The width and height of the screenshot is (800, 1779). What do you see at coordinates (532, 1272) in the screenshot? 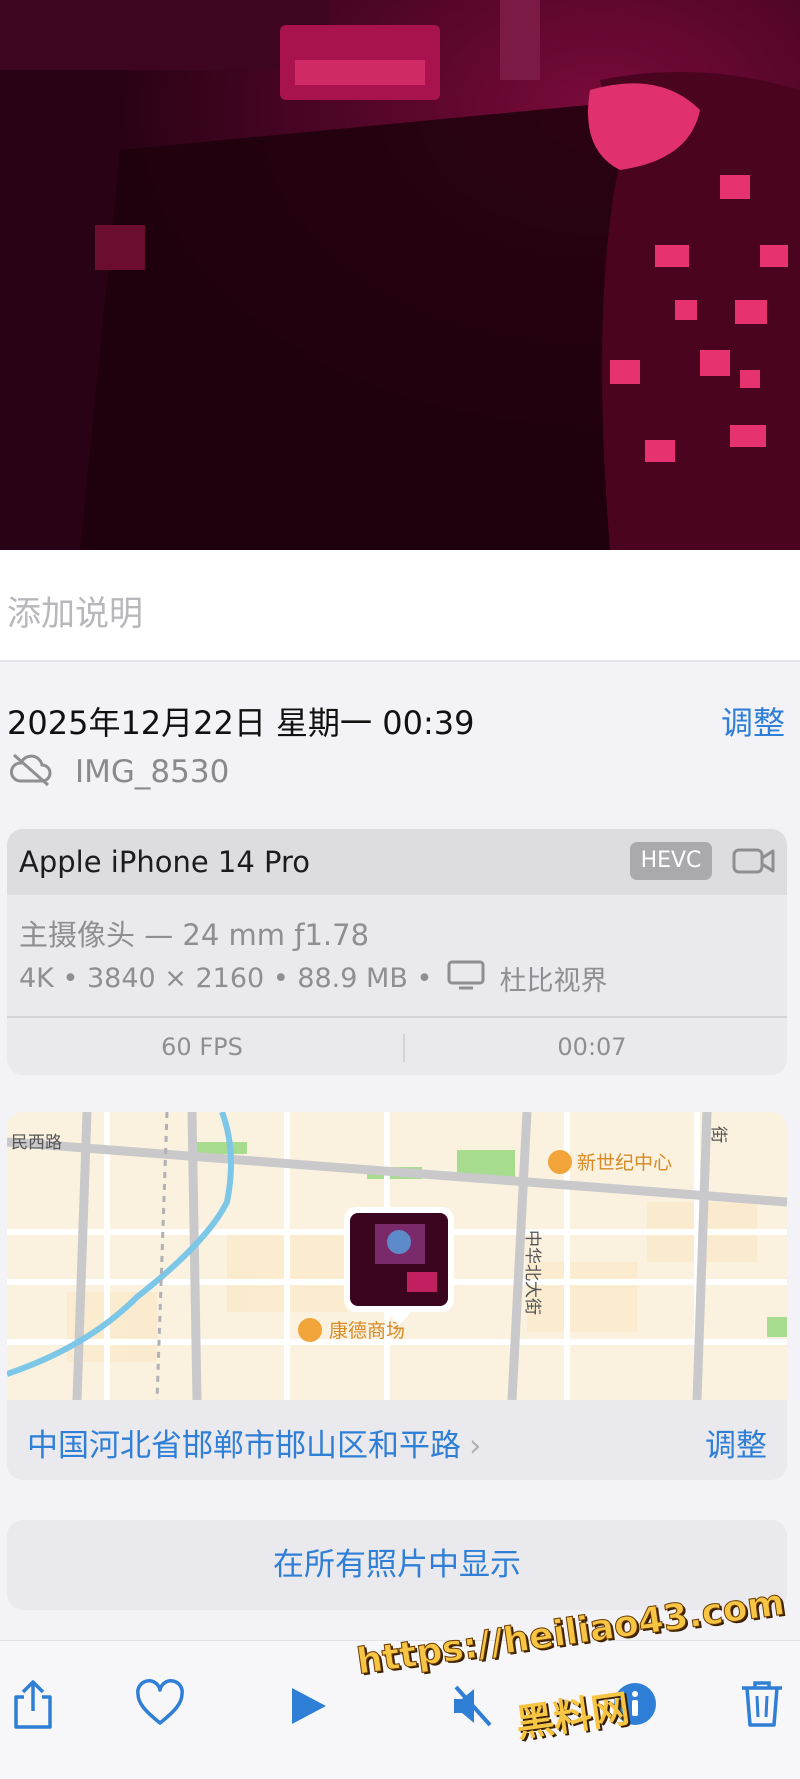
I see `map-street-label: 中华北大街` at bounding box center [532, 1272].